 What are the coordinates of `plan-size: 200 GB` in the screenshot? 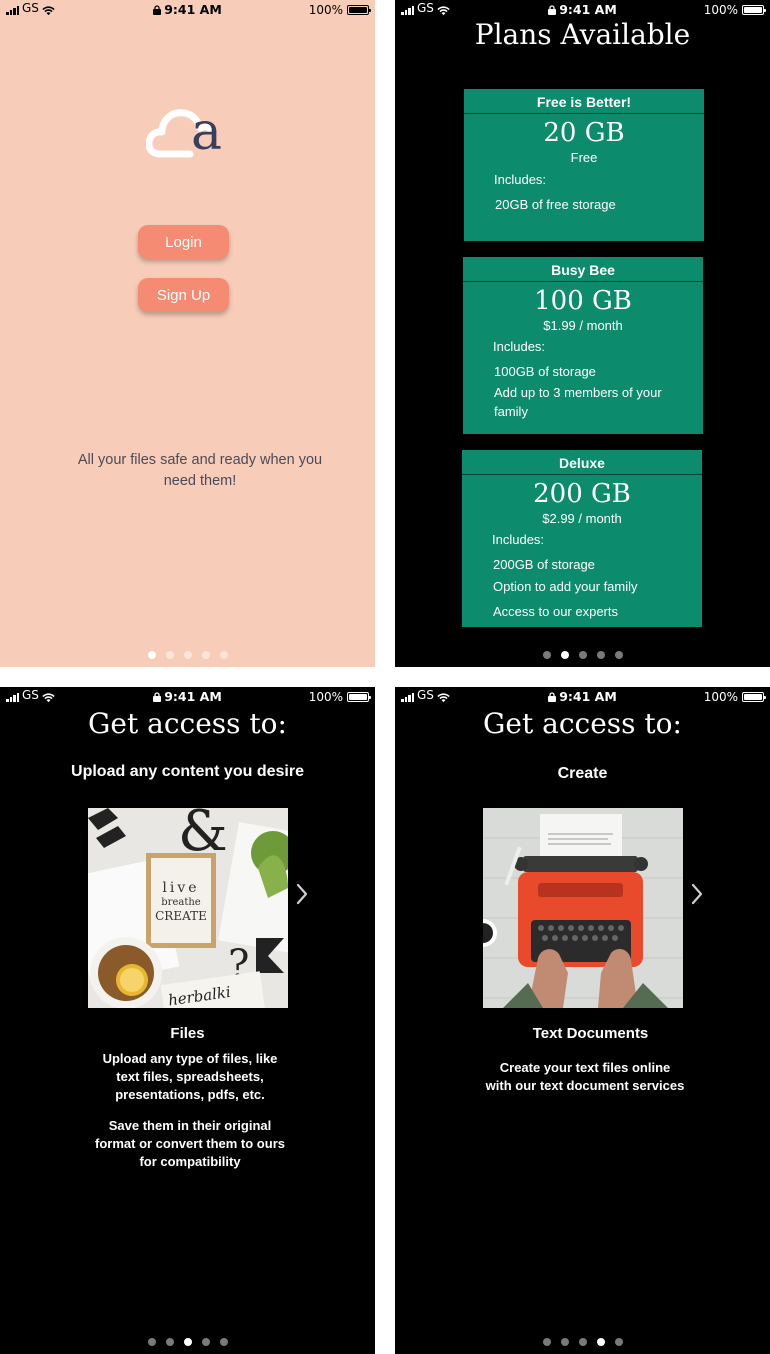 It's located at (582, 494).